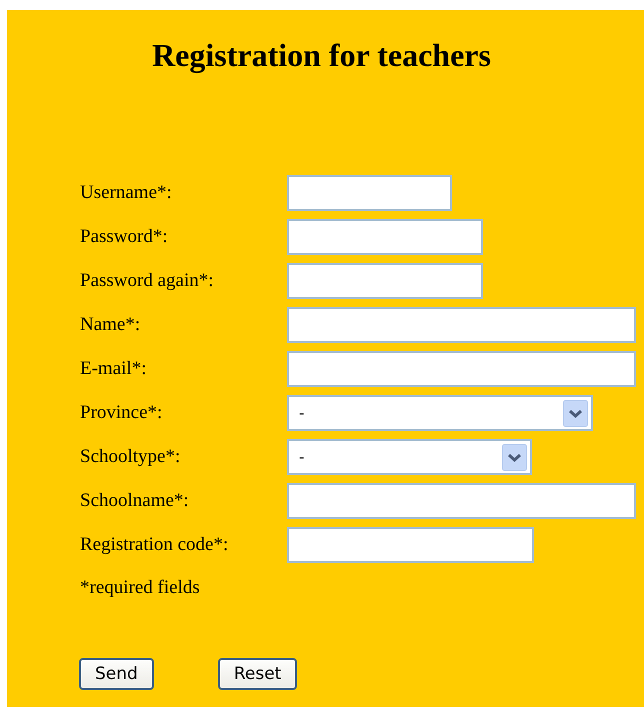  I want to click on form-button: Reset, so click(258, 674).